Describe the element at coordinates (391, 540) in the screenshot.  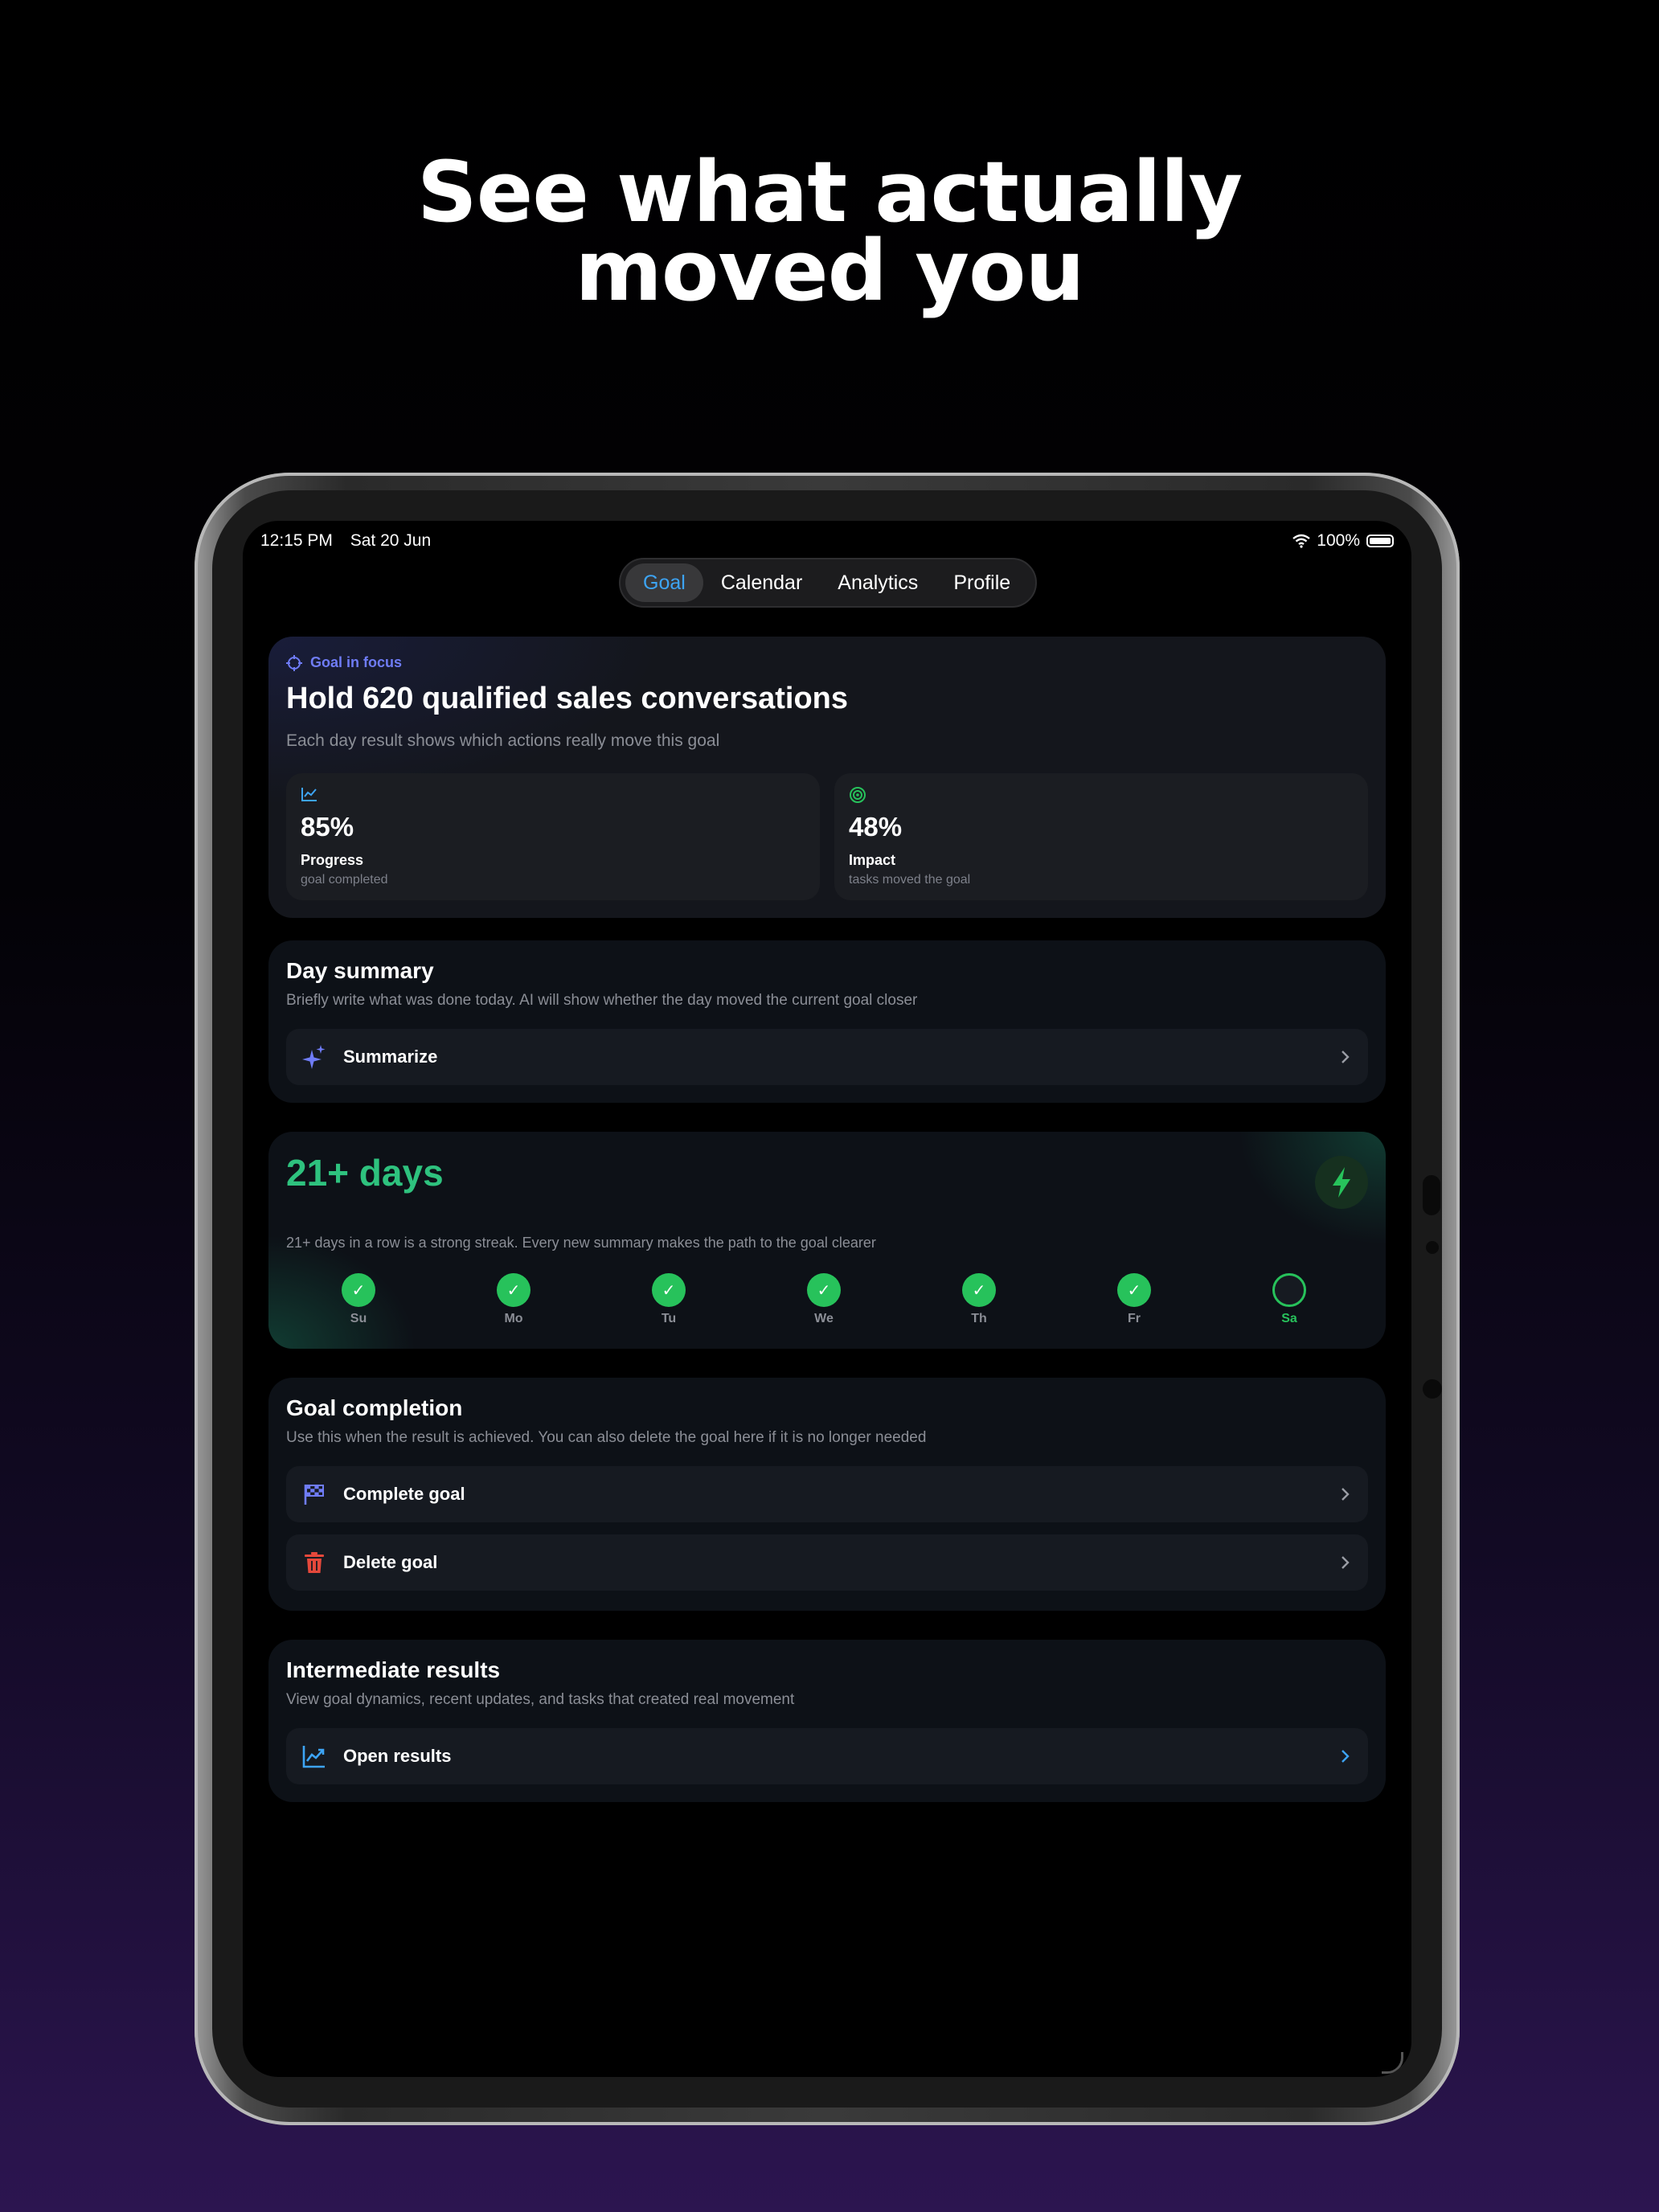
I see `status-date: Sat 20 Jun` at that location.